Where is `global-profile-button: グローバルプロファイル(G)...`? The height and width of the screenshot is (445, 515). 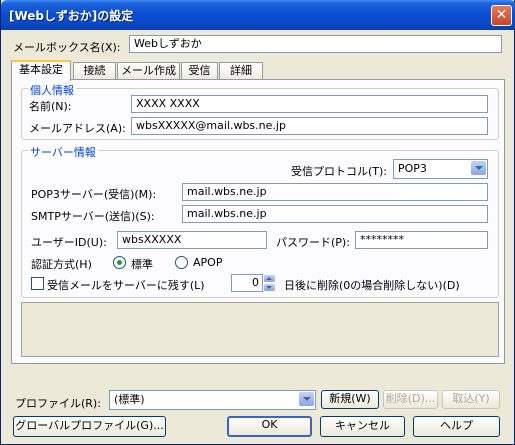 global-profile-button: グローバルプロファイル(G)... is located at coordinates (89, 426).